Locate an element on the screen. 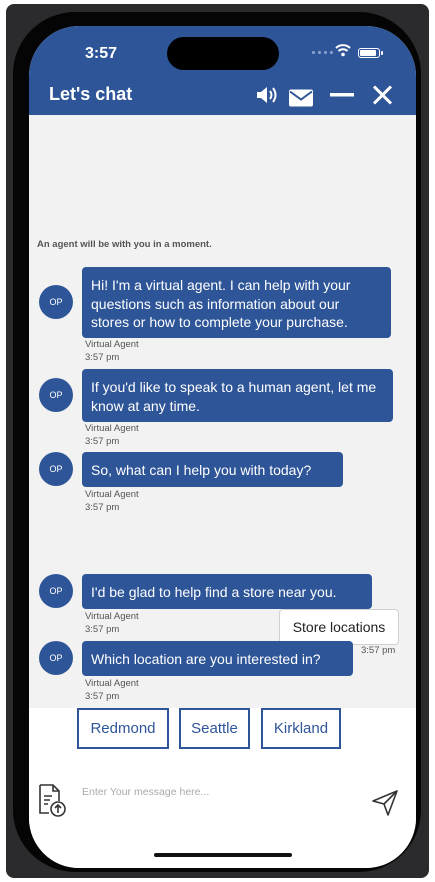 This screenshot has width=435, height=882. agent-notice: An agent will be with you in a moment. is located at coordinates (124, 244).